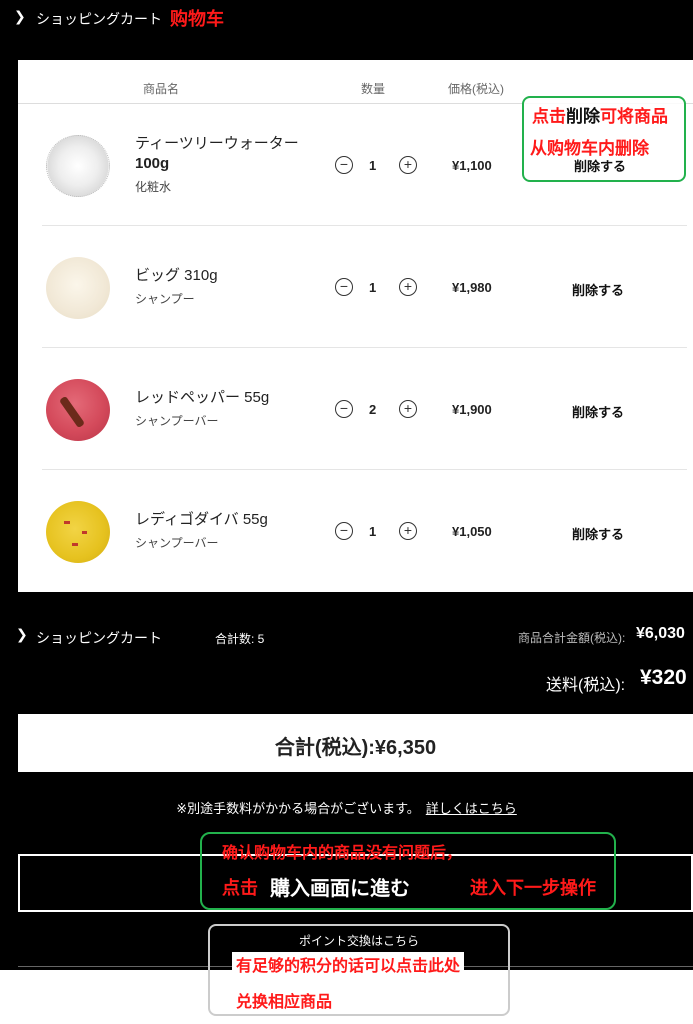 This screenshot has width=693, height=1024. I want to click on top-bar: ❯ ショッピングカート 购物车, so click(346, 18).